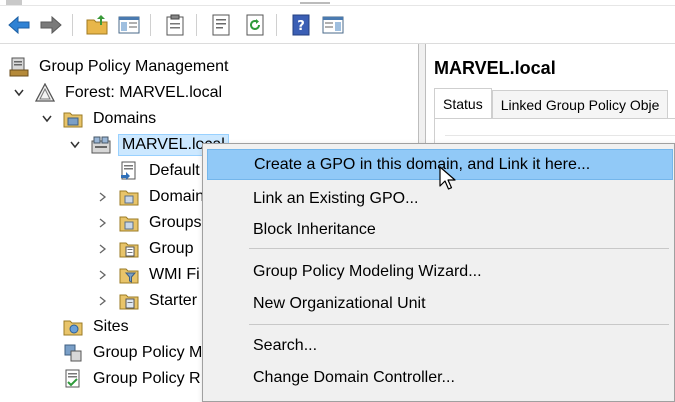  What do you see at coordinates (129, 25) in the screenshot?
I see `show-hide-tree-icon` at bounding box center [129, 25].